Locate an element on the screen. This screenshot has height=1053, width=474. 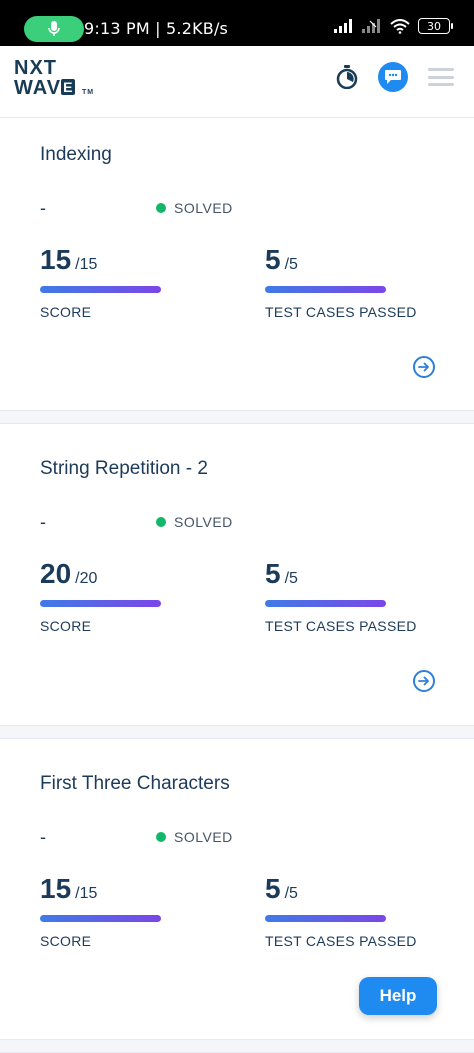
score-total: /20 is located at coordinates (86, 578).